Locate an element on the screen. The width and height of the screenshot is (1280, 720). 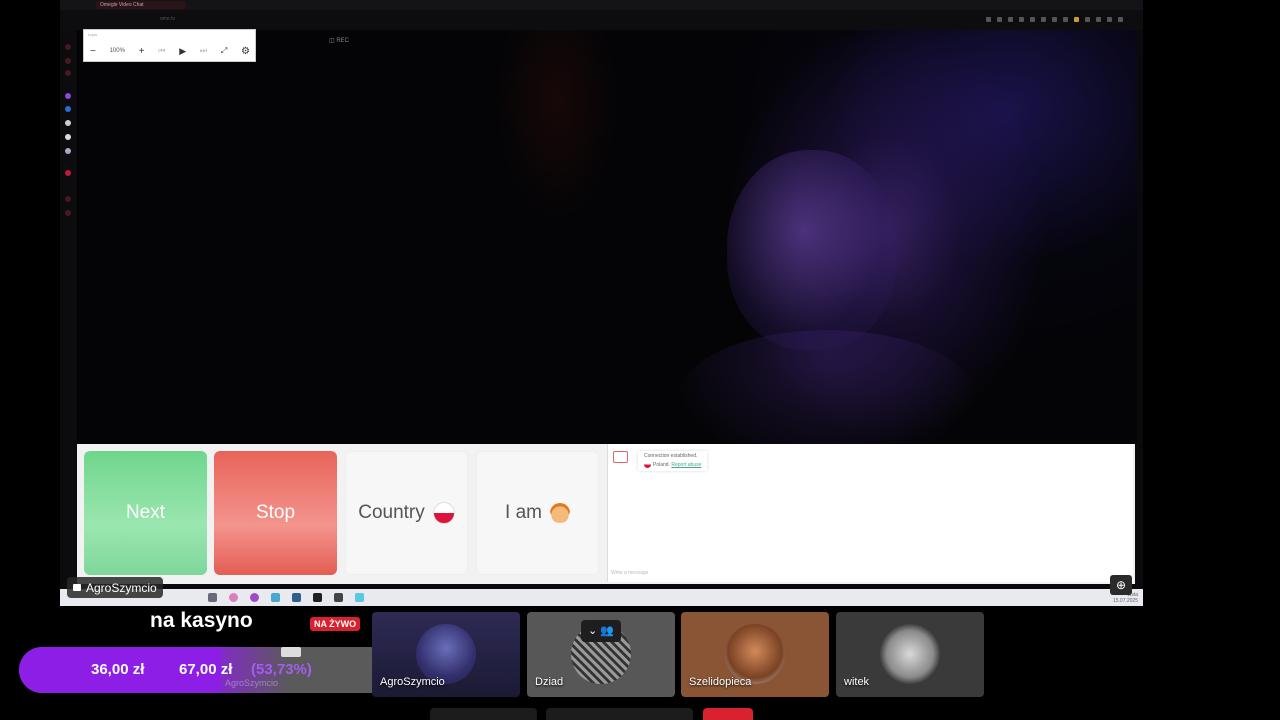
chat-input: Write a message is located at coordinates (629, 573).